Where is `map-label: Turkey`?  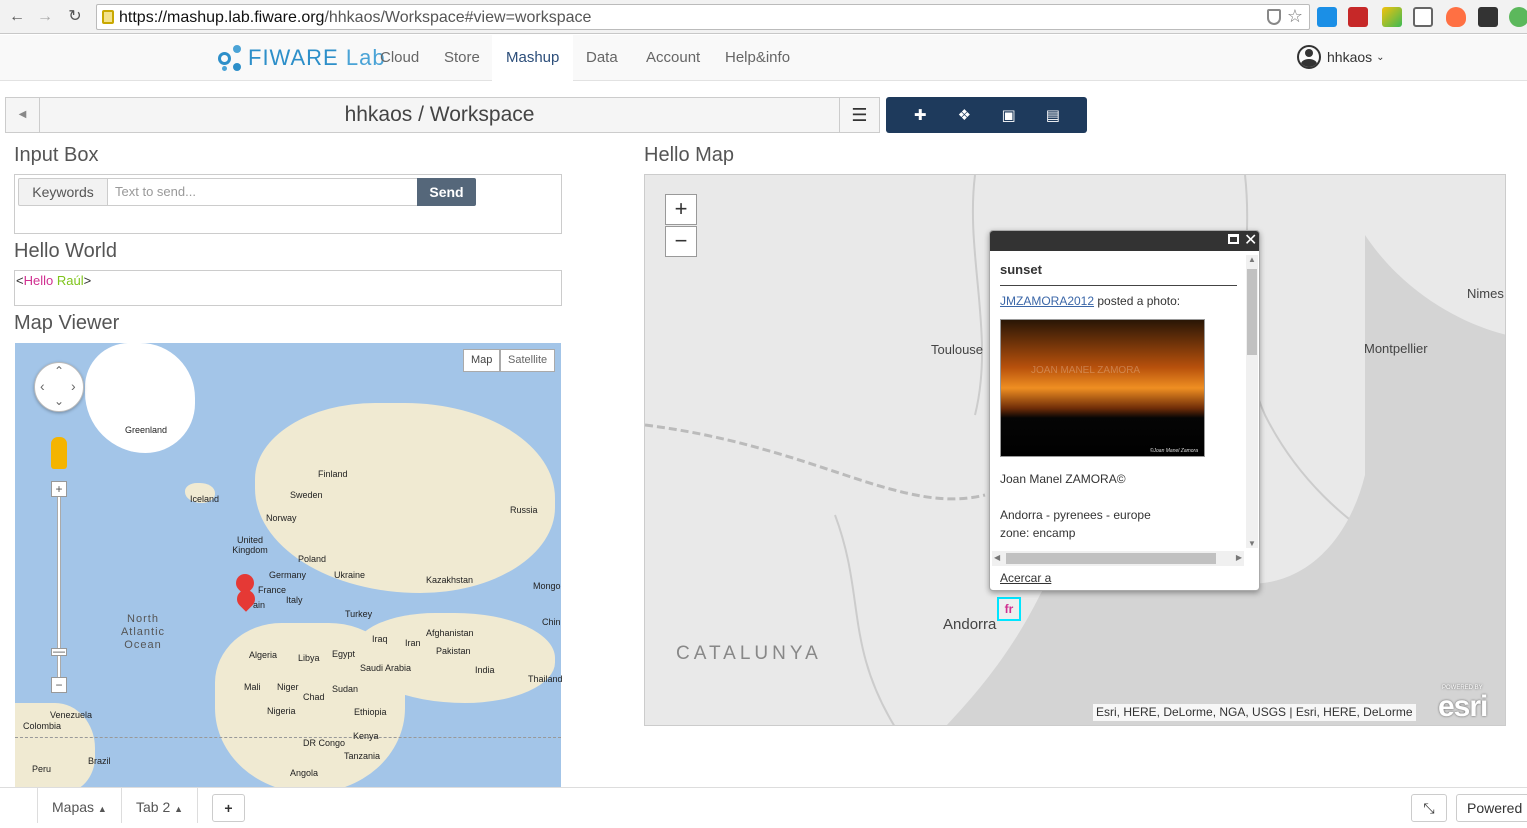
map-label: Turkey is located at coordinates (359, 614).